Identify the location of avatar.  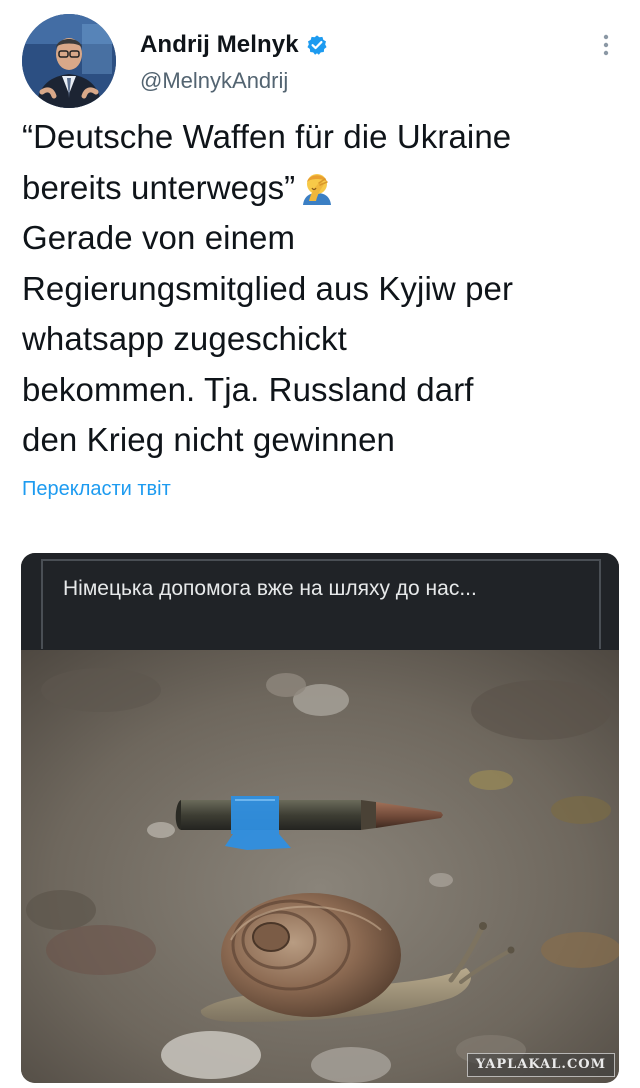
(69, 61).